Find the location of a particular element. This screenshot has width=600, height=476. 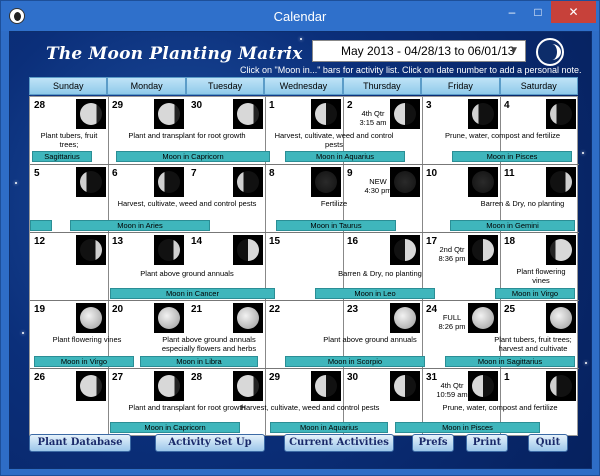

date-number: 25 is located at coordinates (509, 309).